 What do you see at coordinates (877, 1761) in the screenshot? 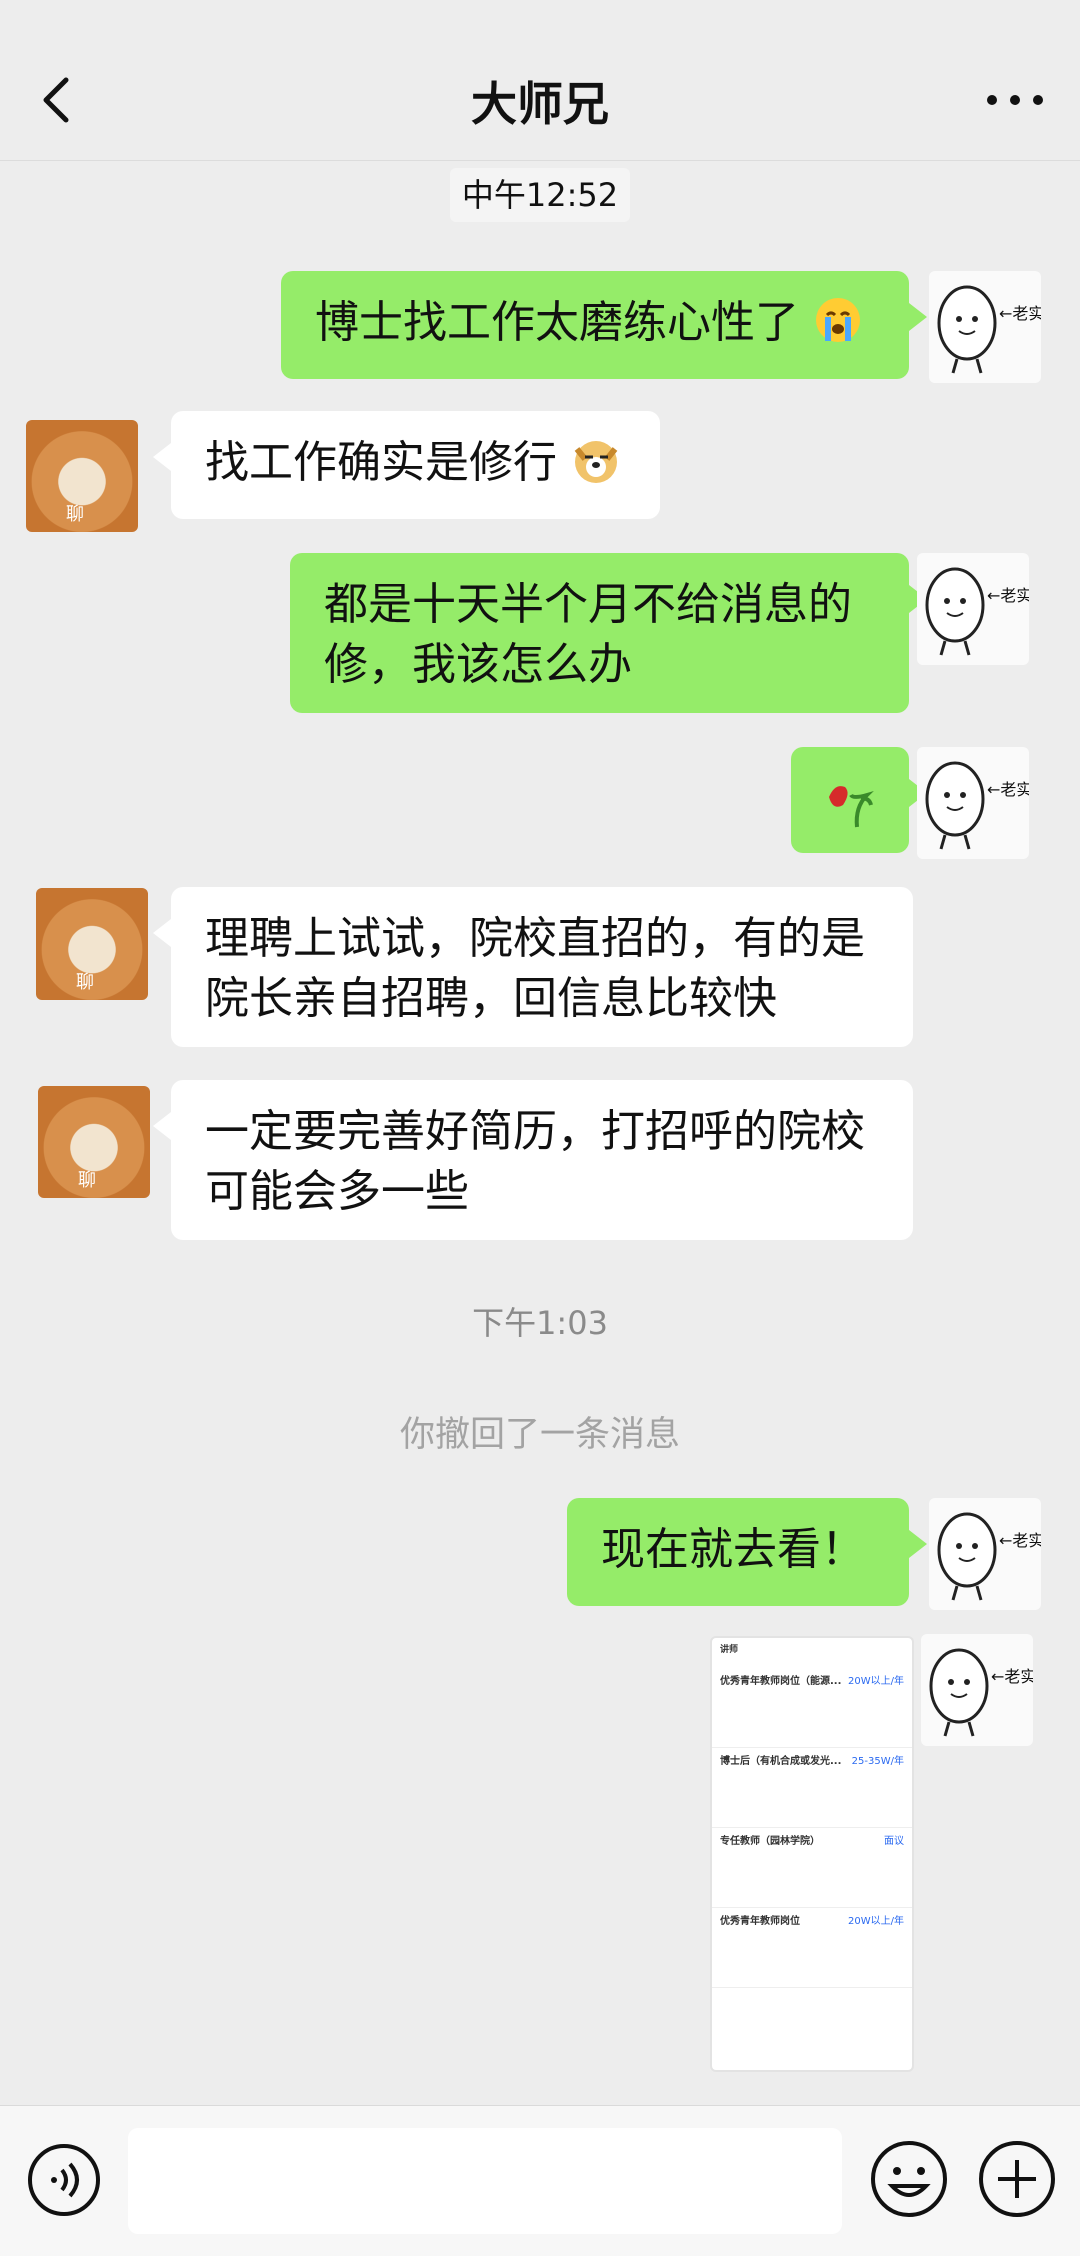
I see `thumb-job-salary: 25-35W/年` at bounding box center [877, 1761].